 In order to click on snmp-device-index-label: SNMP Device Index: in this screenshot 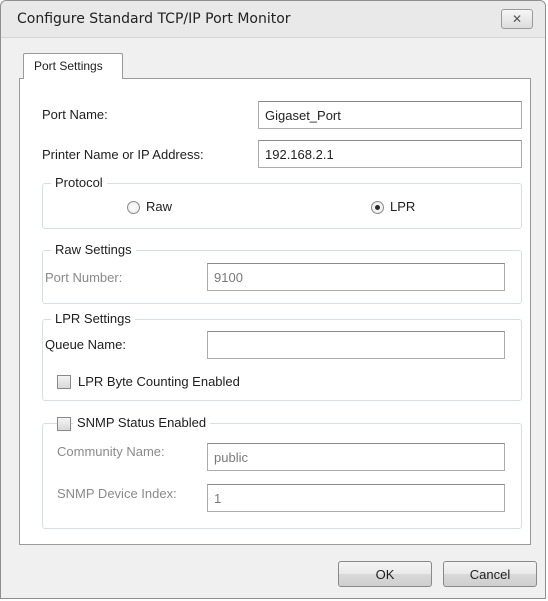, I will do `click(117, 493)`.